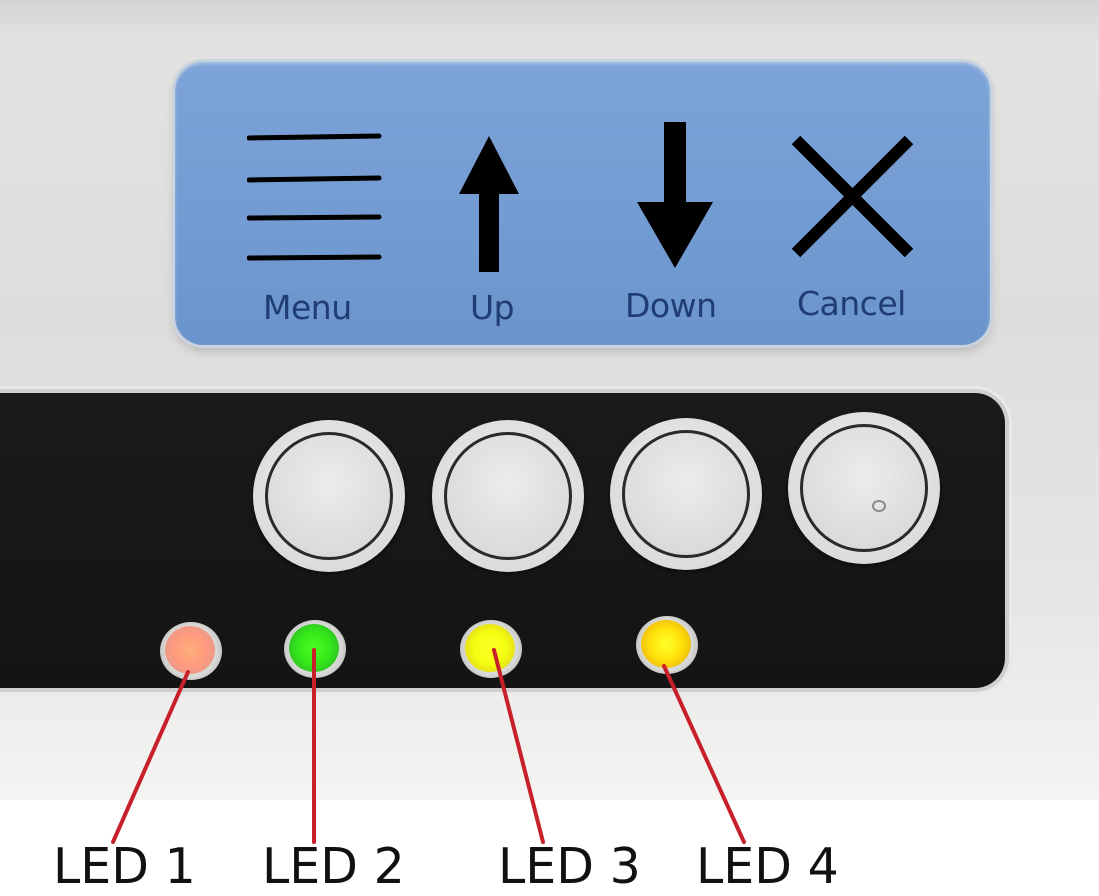 This screenshot has width=1099, height=896. What do you see at coordinates (767, 866) in the screenshot?
I see `led-4-label: LED 4` at bounding box center [767, 866].